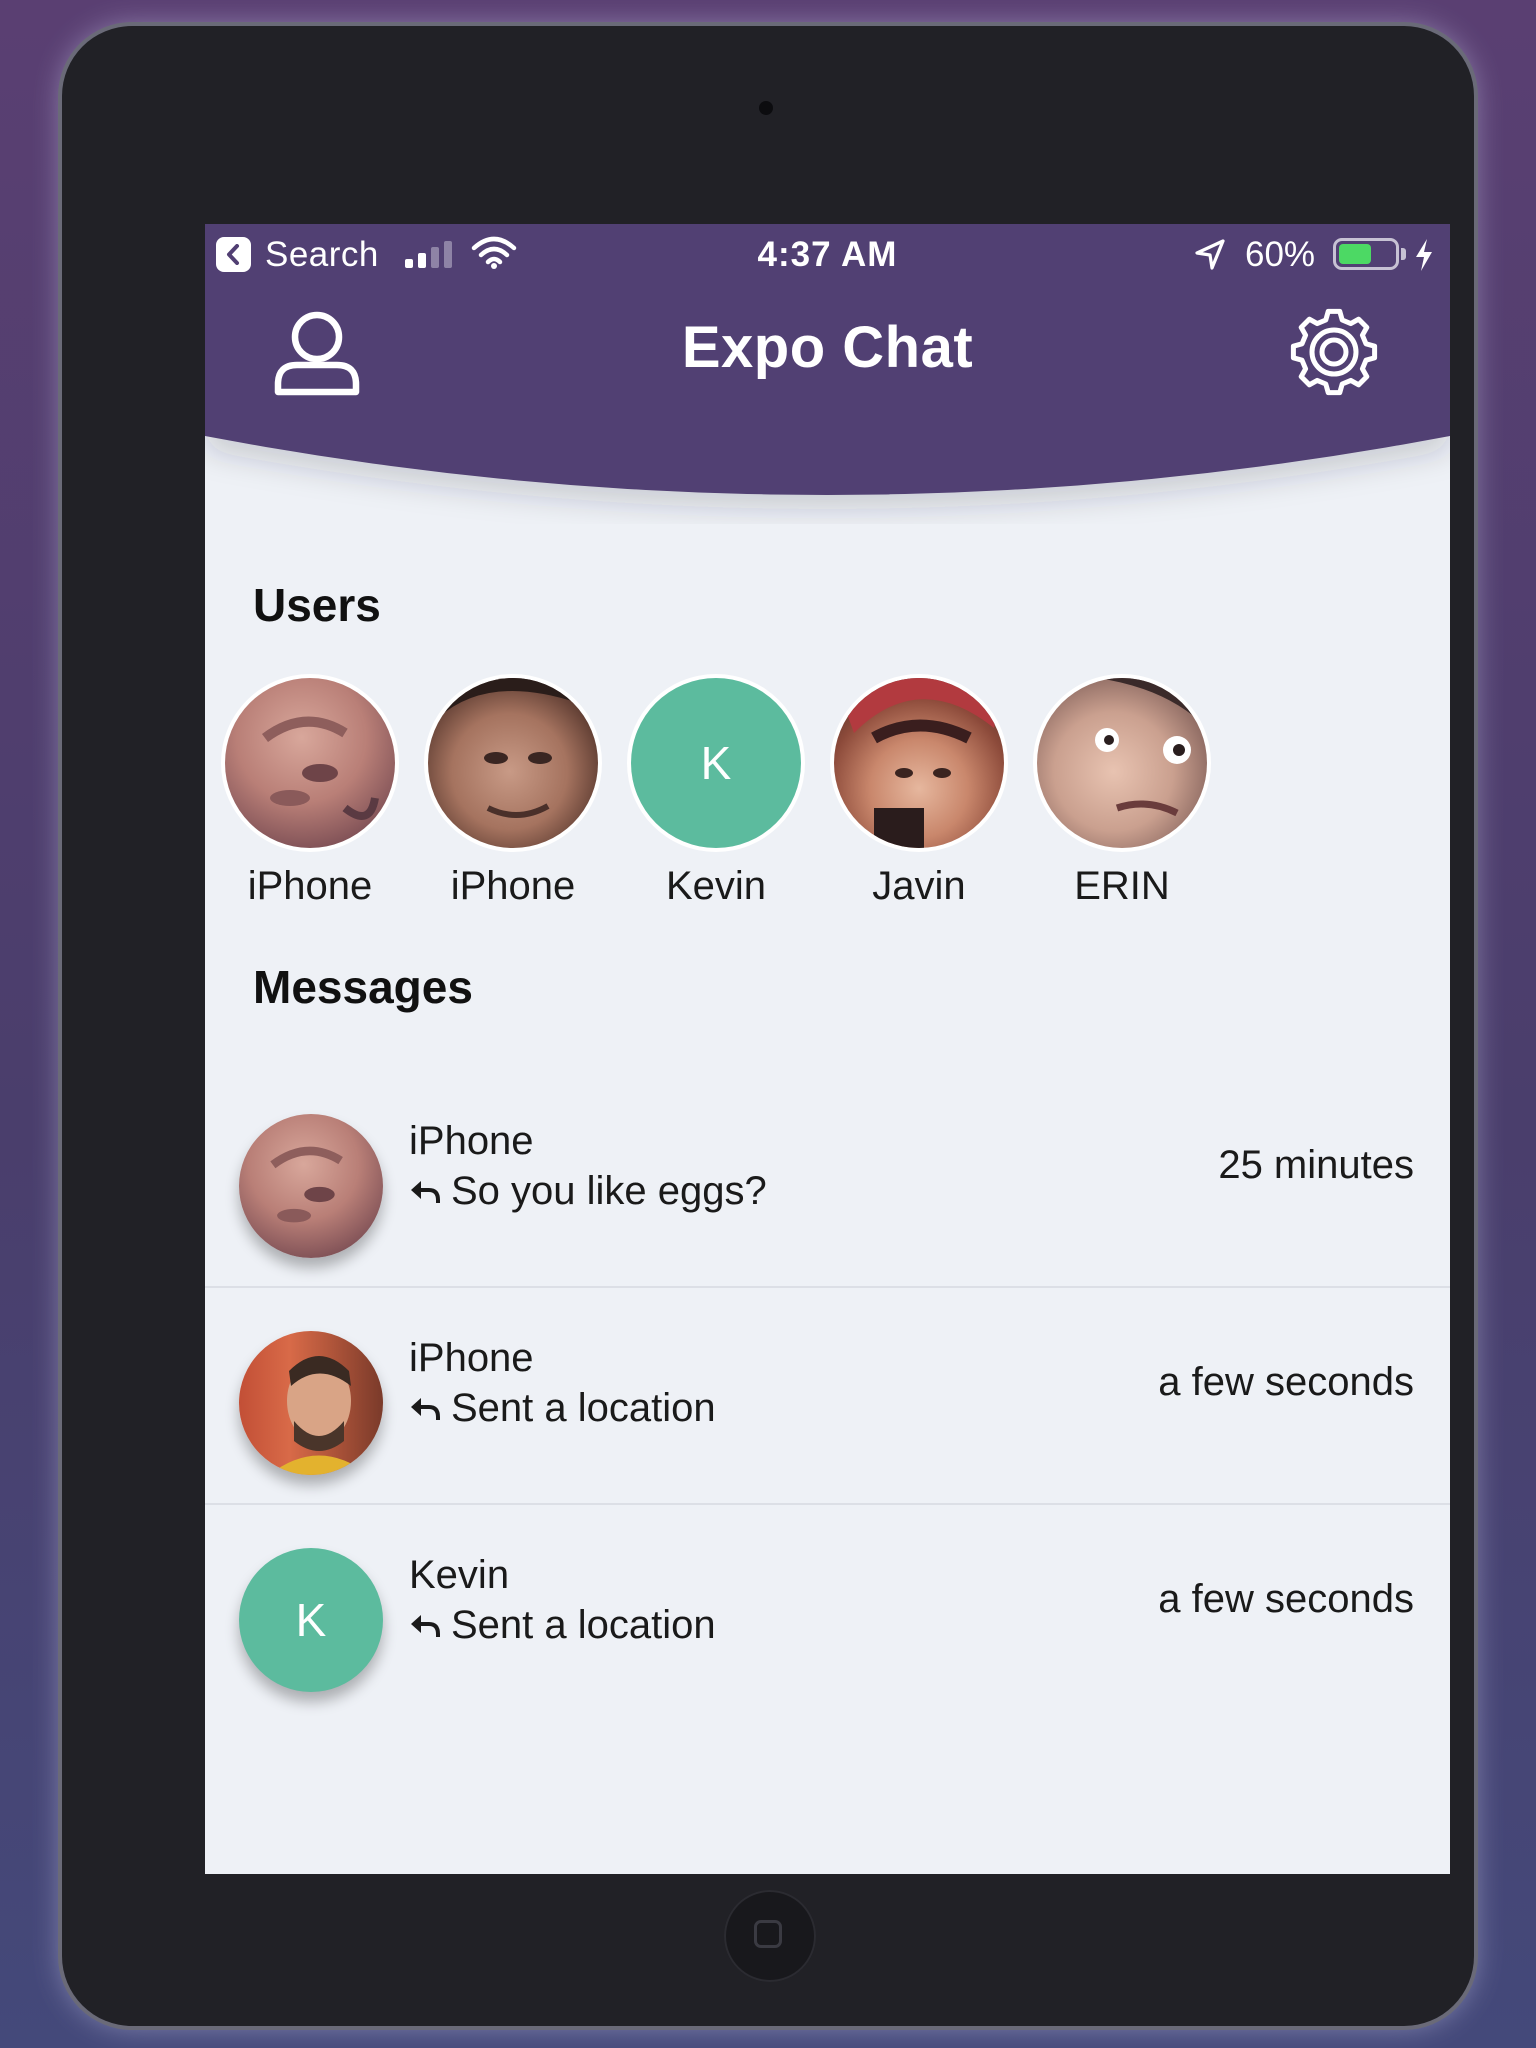 Image resolution: width=1536 pixels, height=2048 pixels. What do you see at coordinates (1334, 352) in the screenshot?
I see `settings-icon` at bounding box center [1334, 352].